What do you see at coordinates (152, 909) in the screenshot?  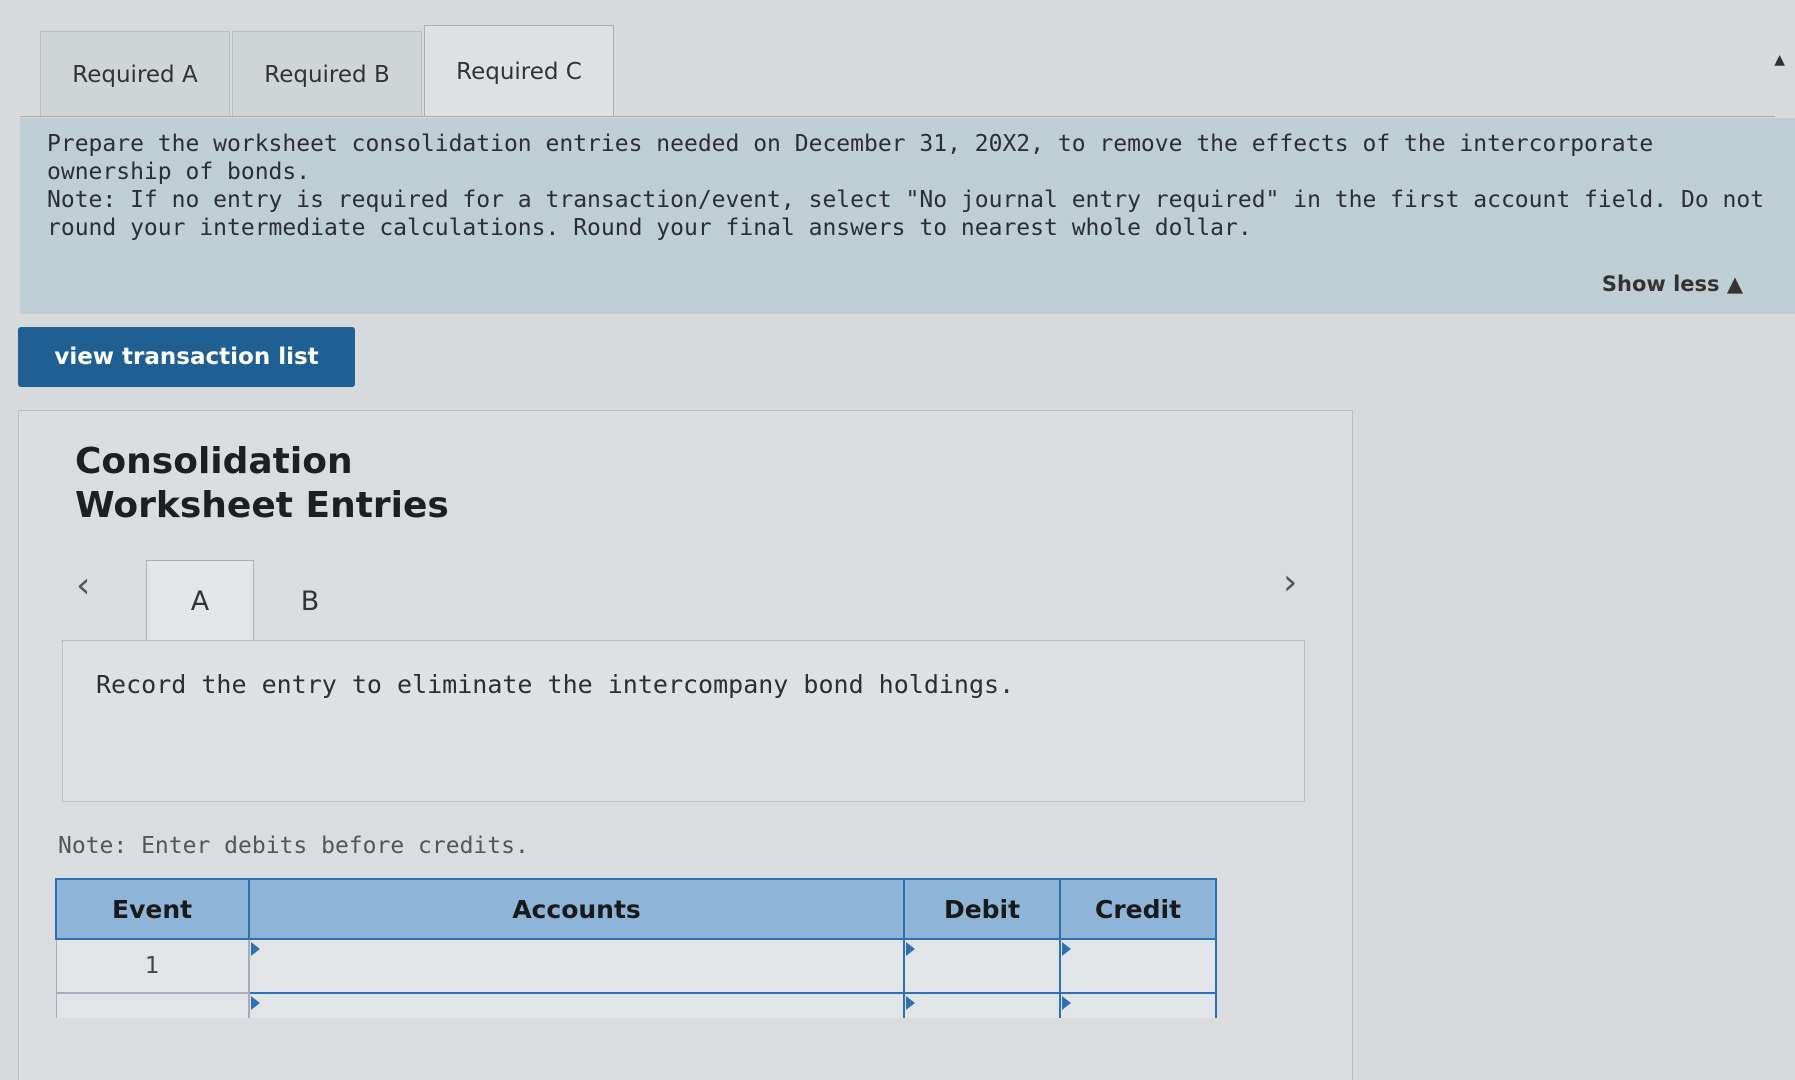 I see `header-event: Event` at bounding box center [152, 909].